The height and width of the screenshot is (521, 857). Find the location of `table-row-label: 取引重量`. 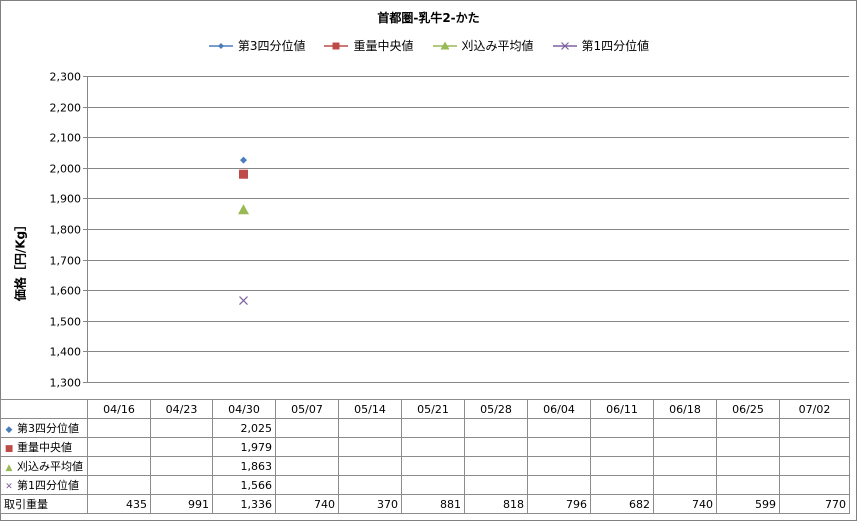

table-row-label: 取引重量 is located at coordinates (44, 504).